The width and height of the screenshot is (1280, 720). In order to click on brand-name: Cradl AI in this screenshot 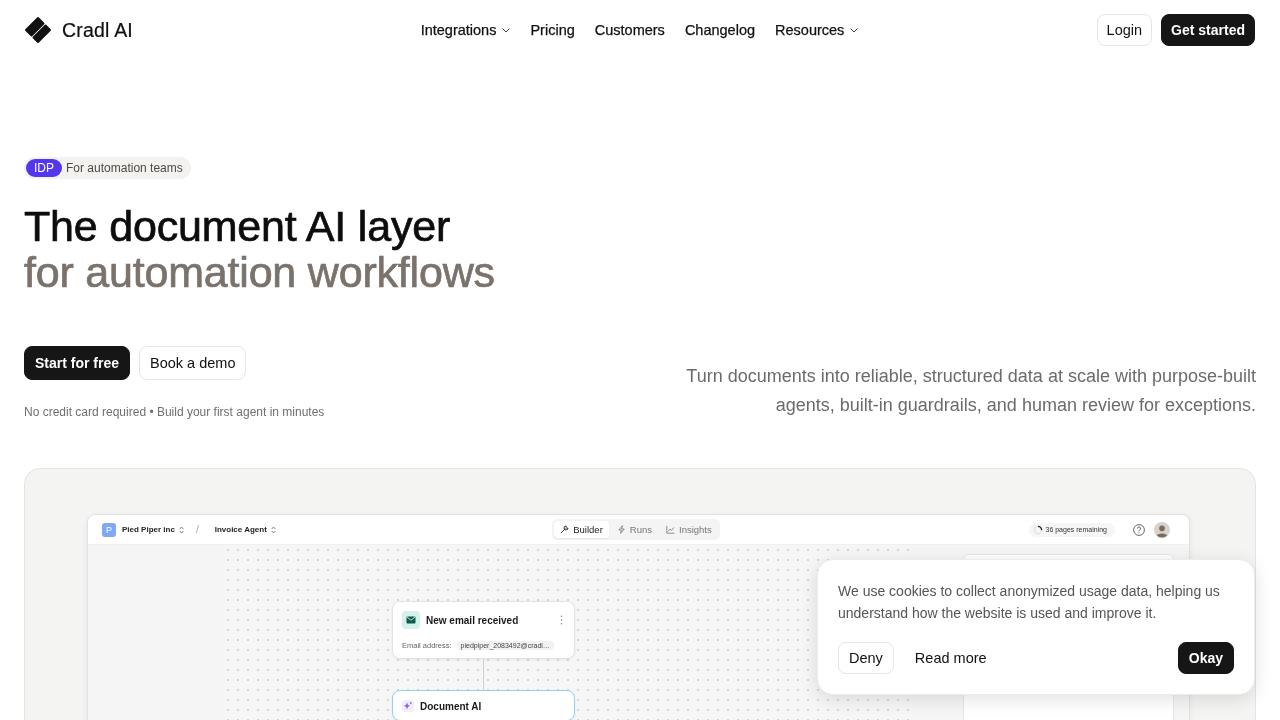, I will do `click(97, 30)`.